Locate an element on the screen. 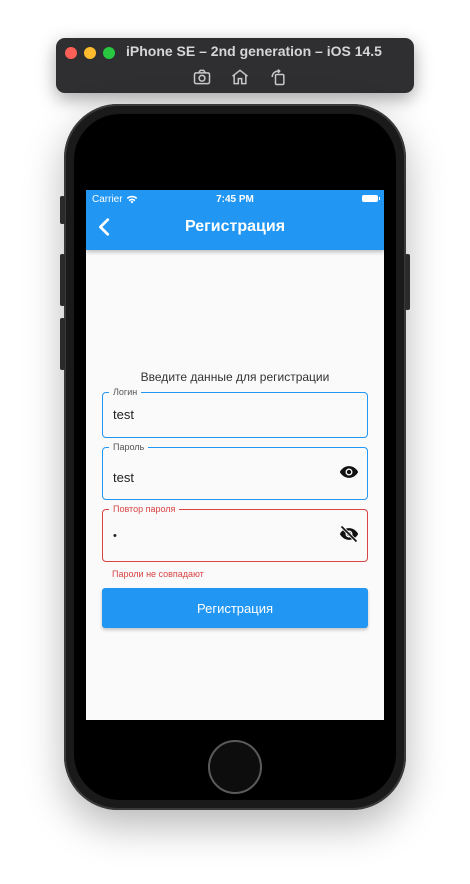 Image resolution: width=470 pixels, height=884 pixels. repeat-password-label: Повтор пароля is located at coordinates (144, 509).